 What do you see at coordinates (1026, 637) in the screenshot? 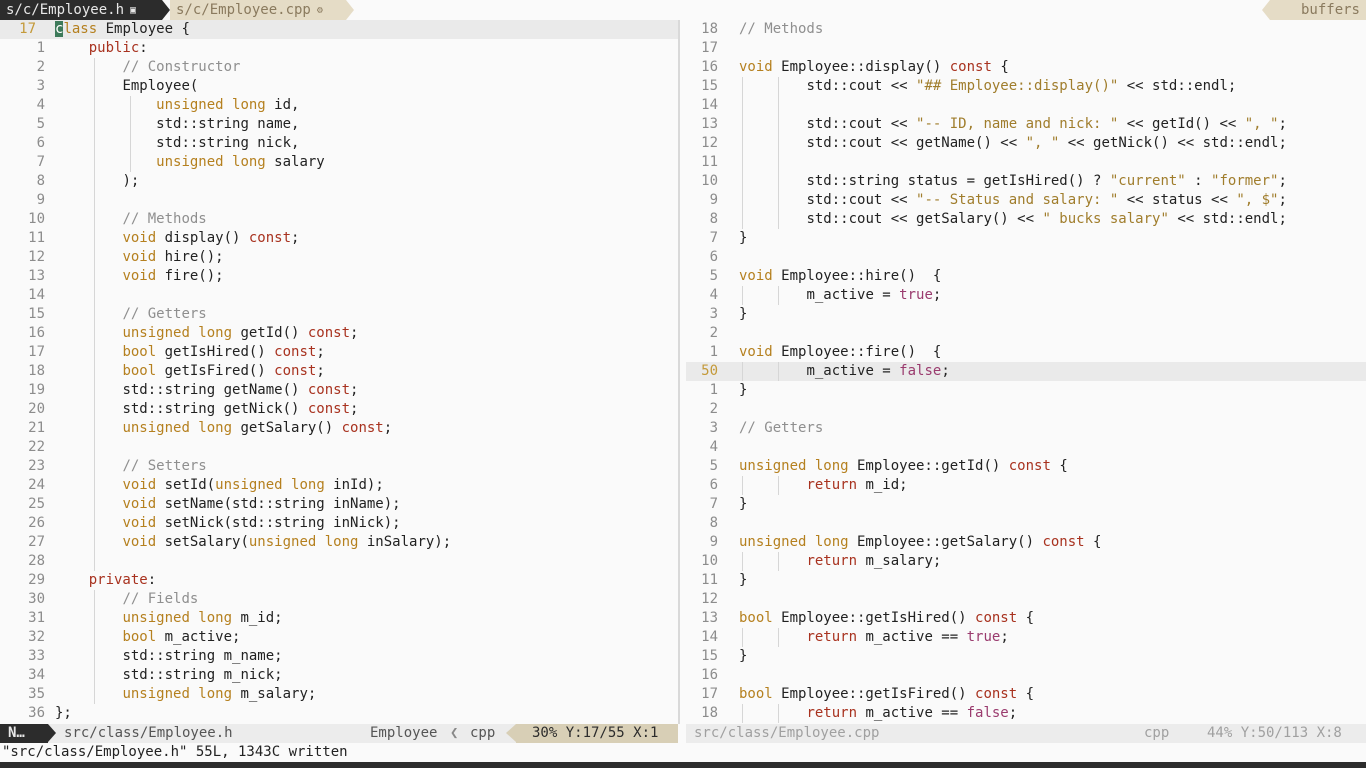
I see `code-line: 14 return m_active == true;` at bounding box center [1026, 637].